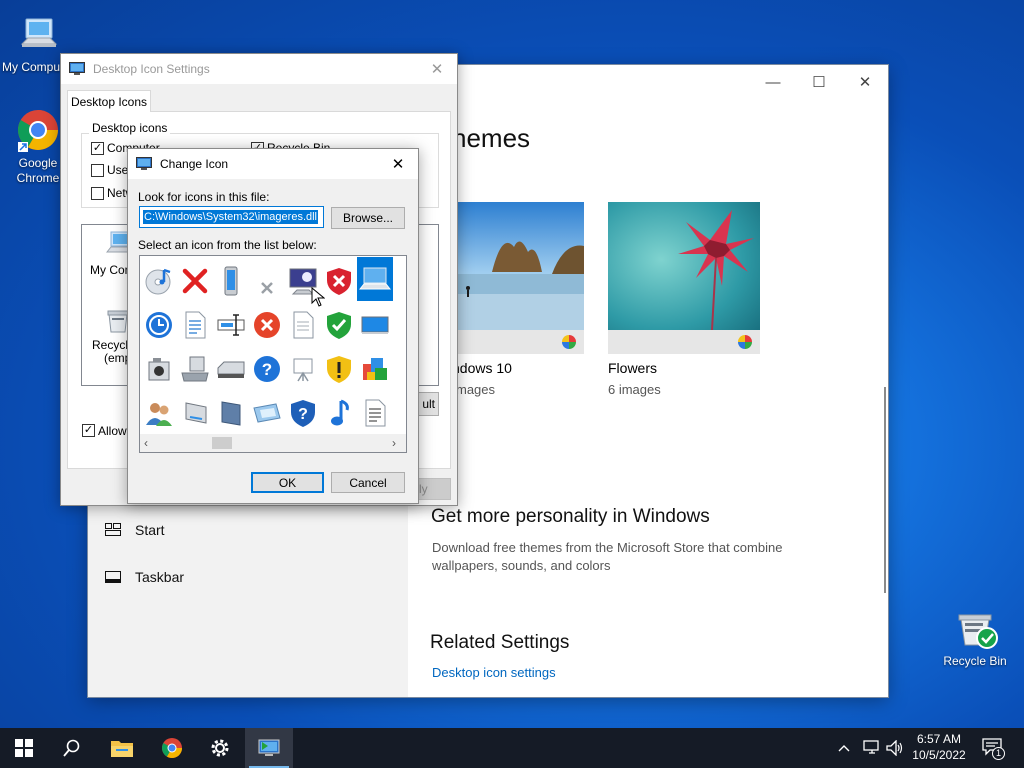 This screenshot has height=768, width=1024. Describe the element at coordinates (195, 412) in the screenshot. I see `drive-tilted-icon` at that location.